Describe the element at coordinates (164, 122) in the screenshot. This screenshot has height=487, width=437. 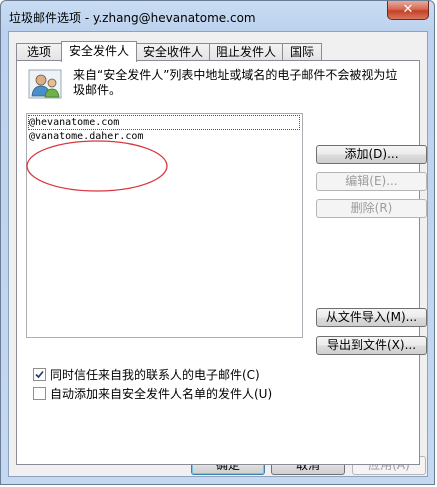
I see `list-item: @hevanatome.com` at that location.